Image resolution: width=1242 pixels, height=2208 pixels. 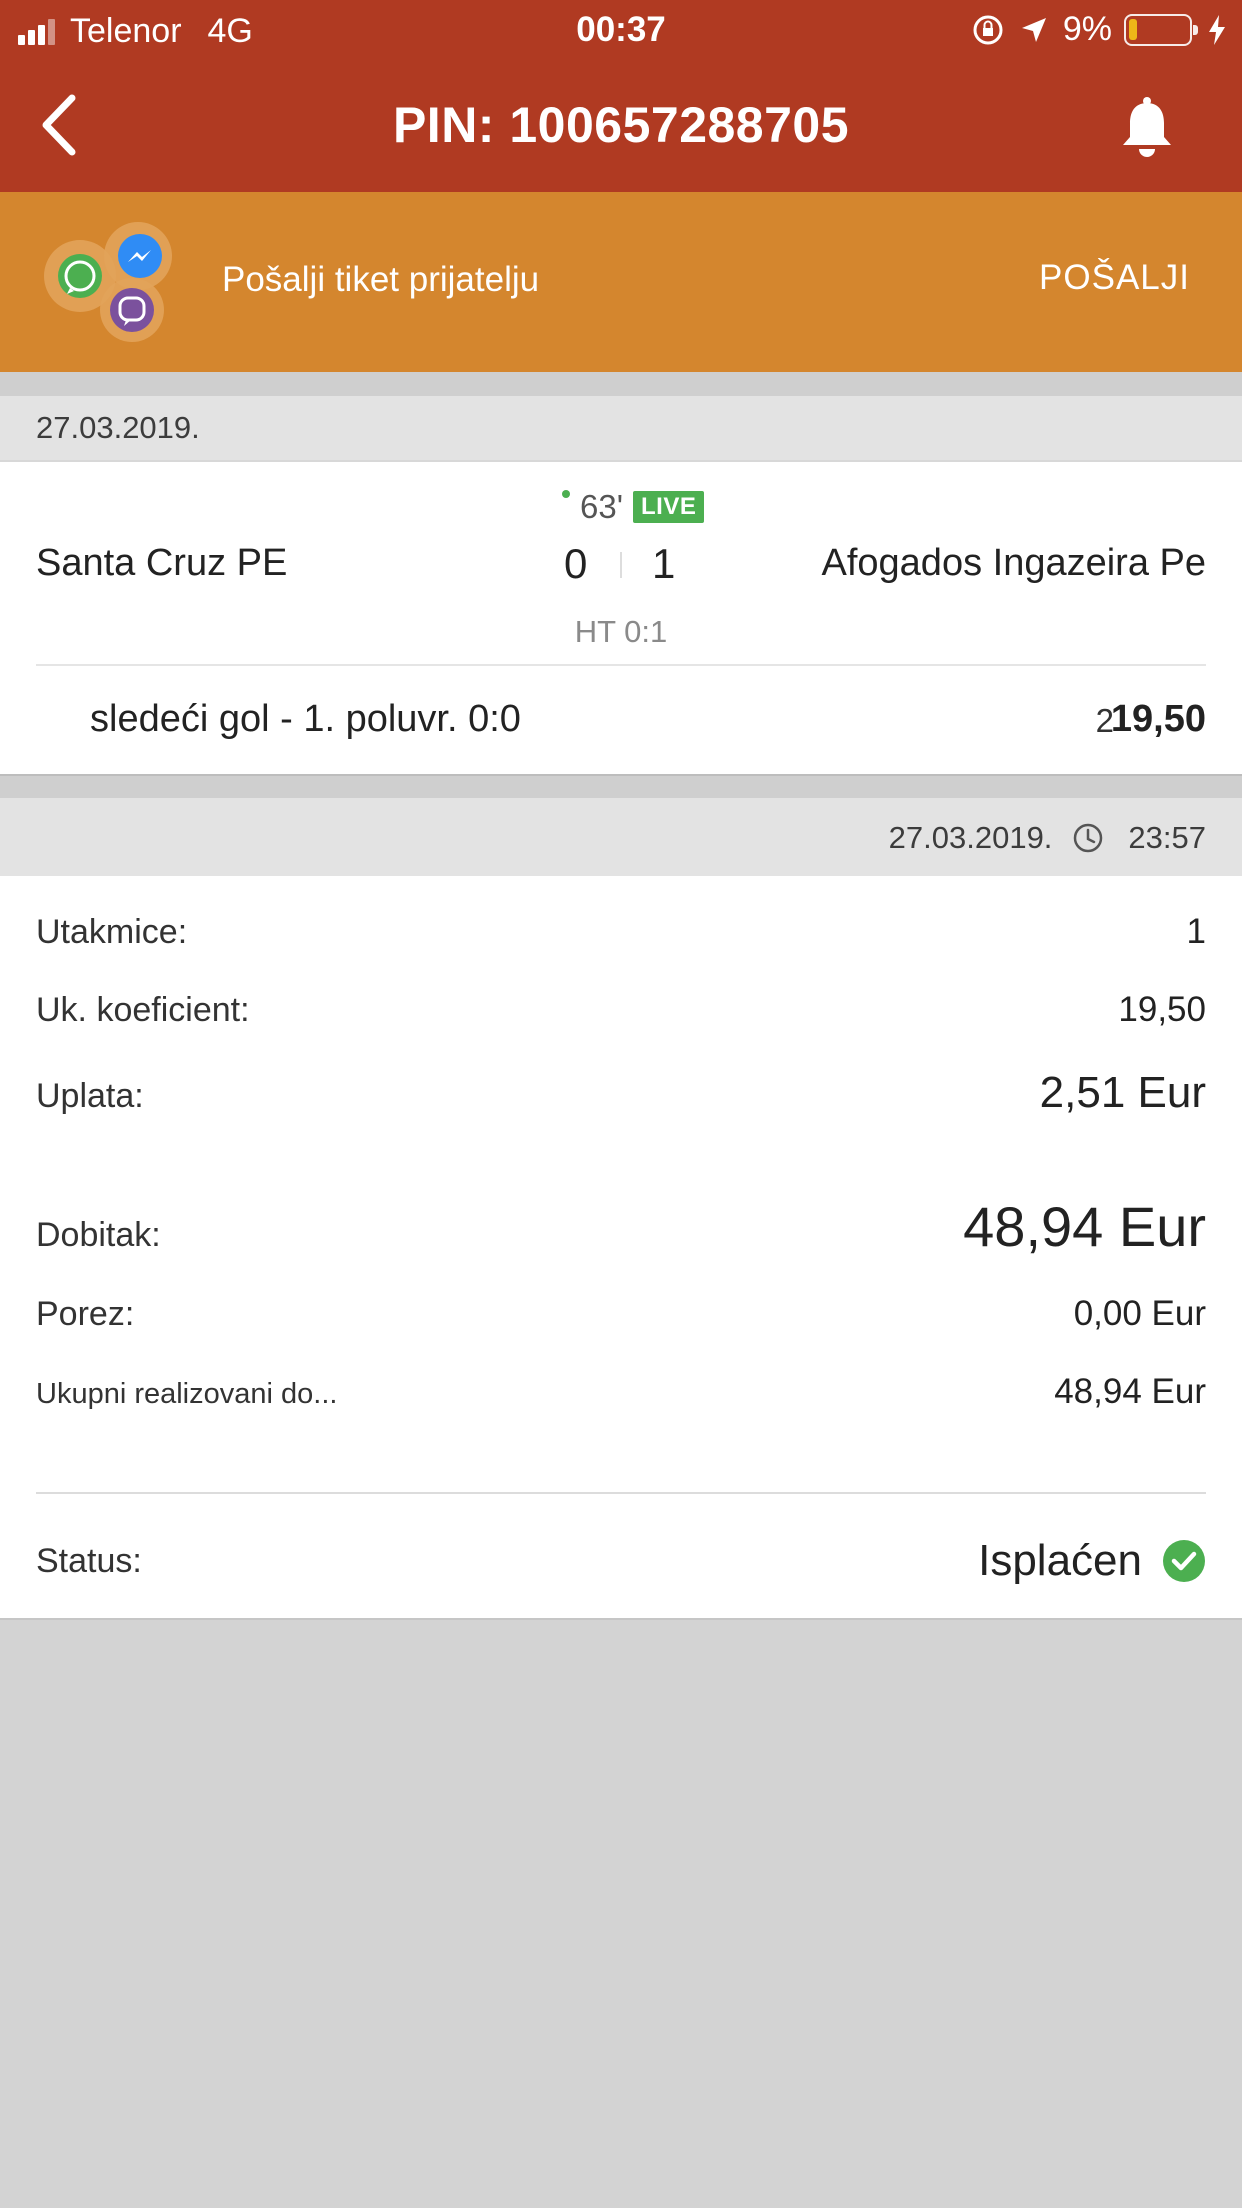 I want to click on nav-bar: PIN: 100657288705, so click(x=621, y=127).